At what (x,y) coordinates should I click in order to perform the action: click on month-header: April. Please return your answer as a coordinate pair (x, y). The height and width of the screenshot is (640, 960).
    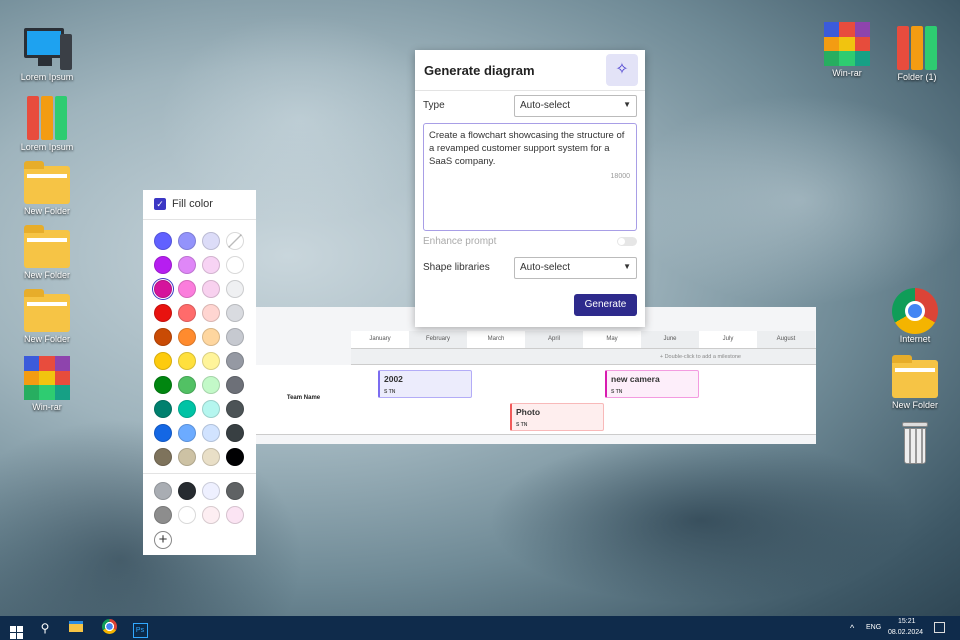
    Looking at the image, I should click on (554, 339).